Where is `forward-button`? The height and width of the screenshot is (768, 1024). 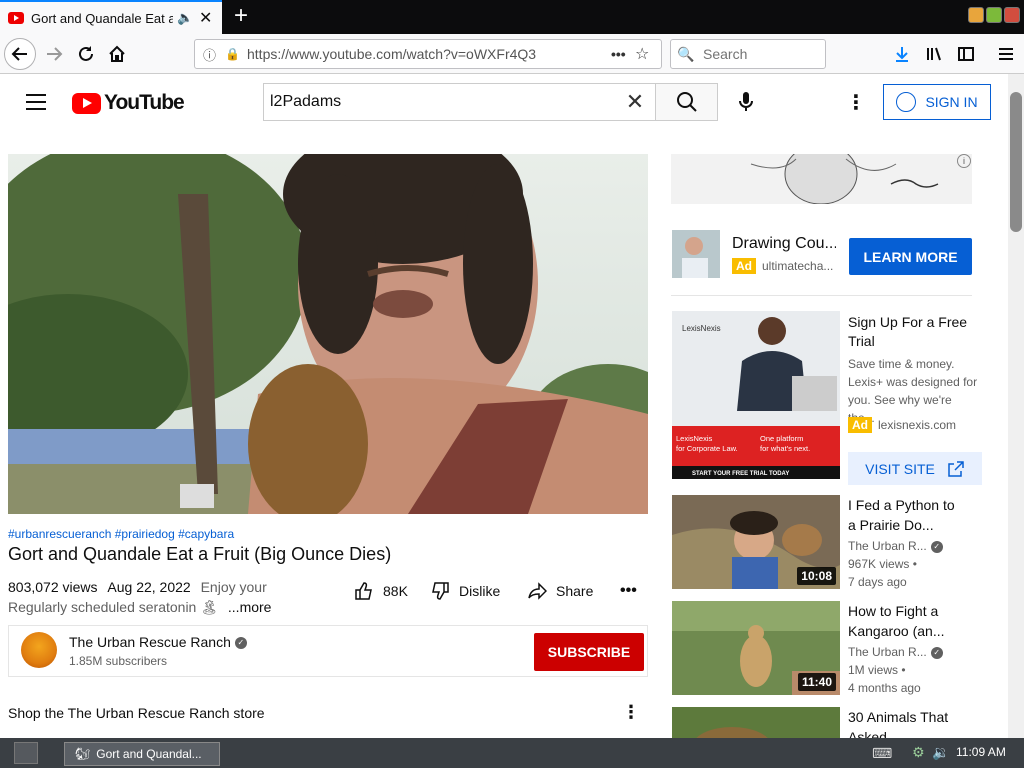 forward-button is located at coordinates (54, 54).